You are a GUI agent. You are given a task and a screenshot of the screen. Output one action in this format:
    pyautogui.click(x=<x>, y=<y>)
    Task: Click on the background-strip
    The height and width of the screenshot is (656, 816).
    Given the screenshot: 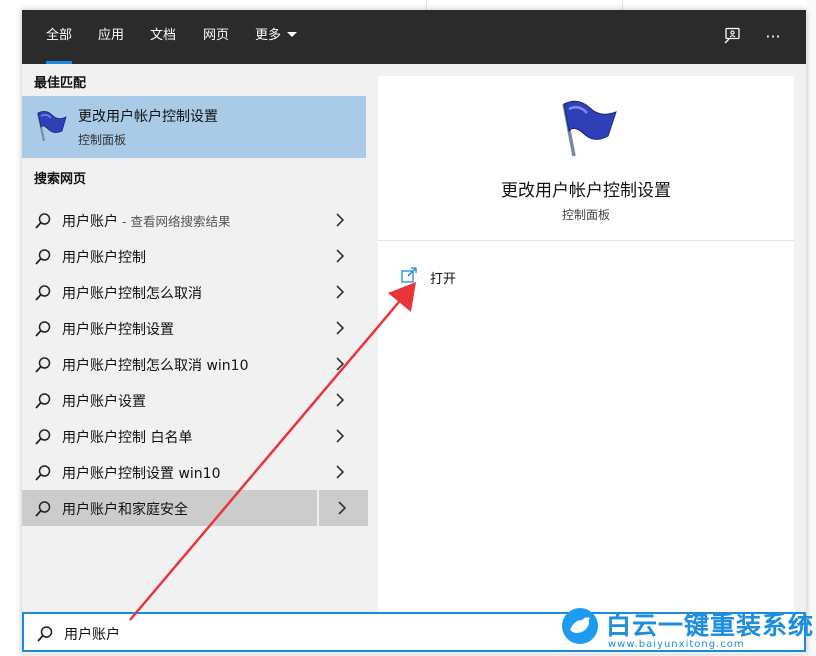 What is the action you would take?
    pyautogui.click(x=811, y=328)
    